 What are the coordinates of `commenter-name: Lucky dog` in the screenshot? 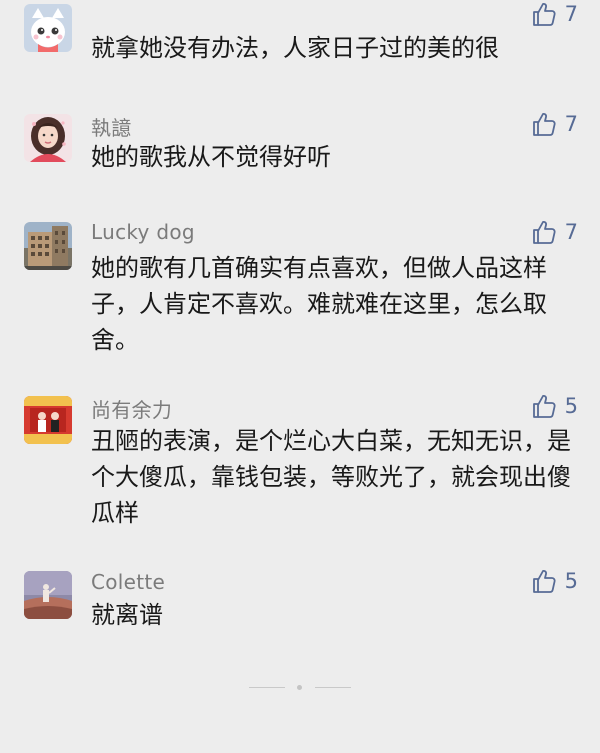 It's located at (143, 232).